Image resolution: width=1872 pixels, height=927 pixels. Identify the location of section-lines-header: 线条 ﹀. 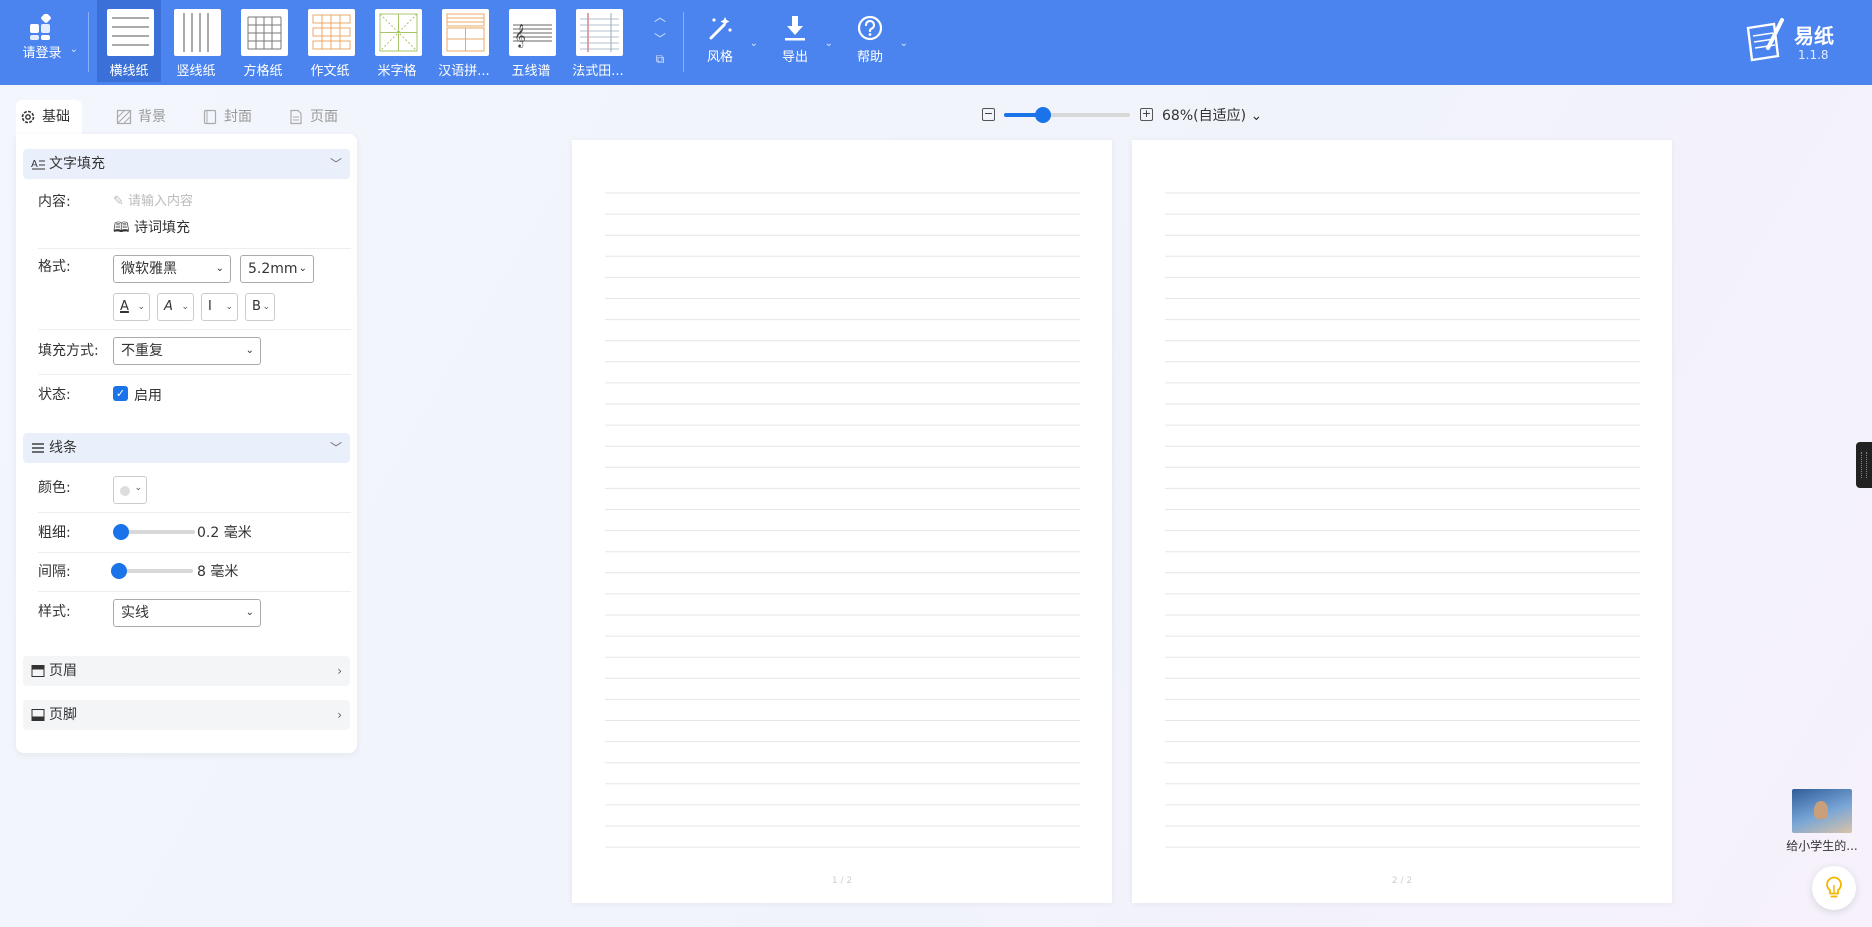
(186, 448).